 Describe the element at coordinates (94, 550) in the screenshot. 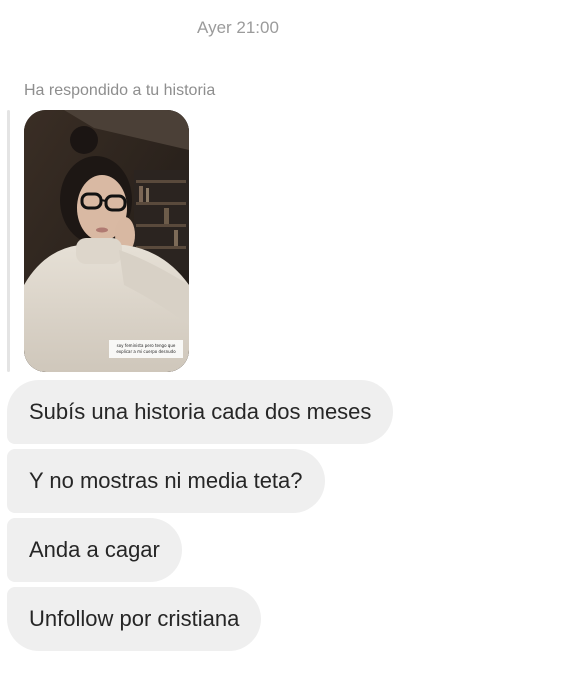

I see `message-bubble: Anda a cagar` at that location.